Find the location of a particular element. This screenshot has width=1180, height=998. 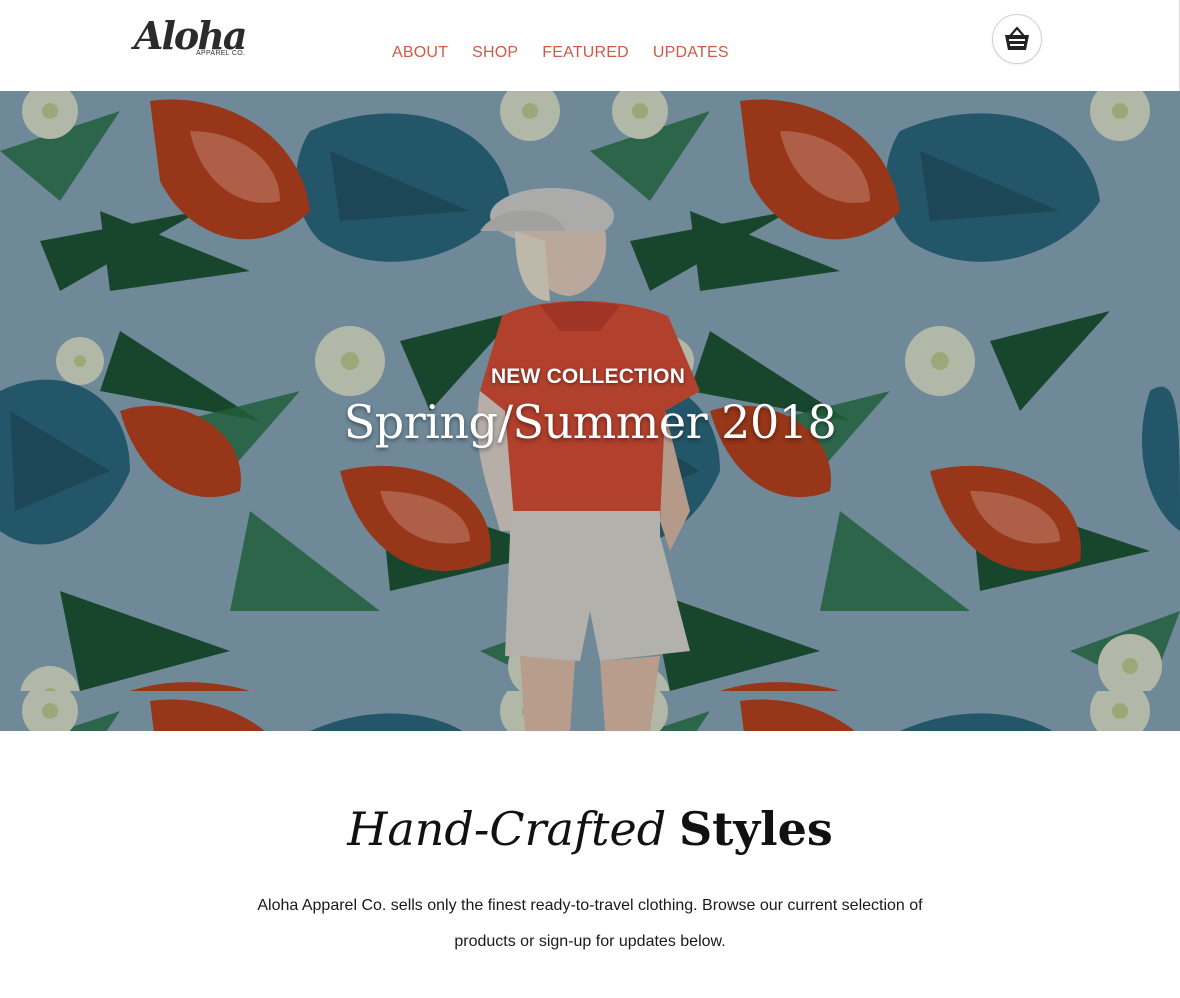

main-nav: ABOUT SHOP FEATURED UPDATES is located at coordinates (560, 53).